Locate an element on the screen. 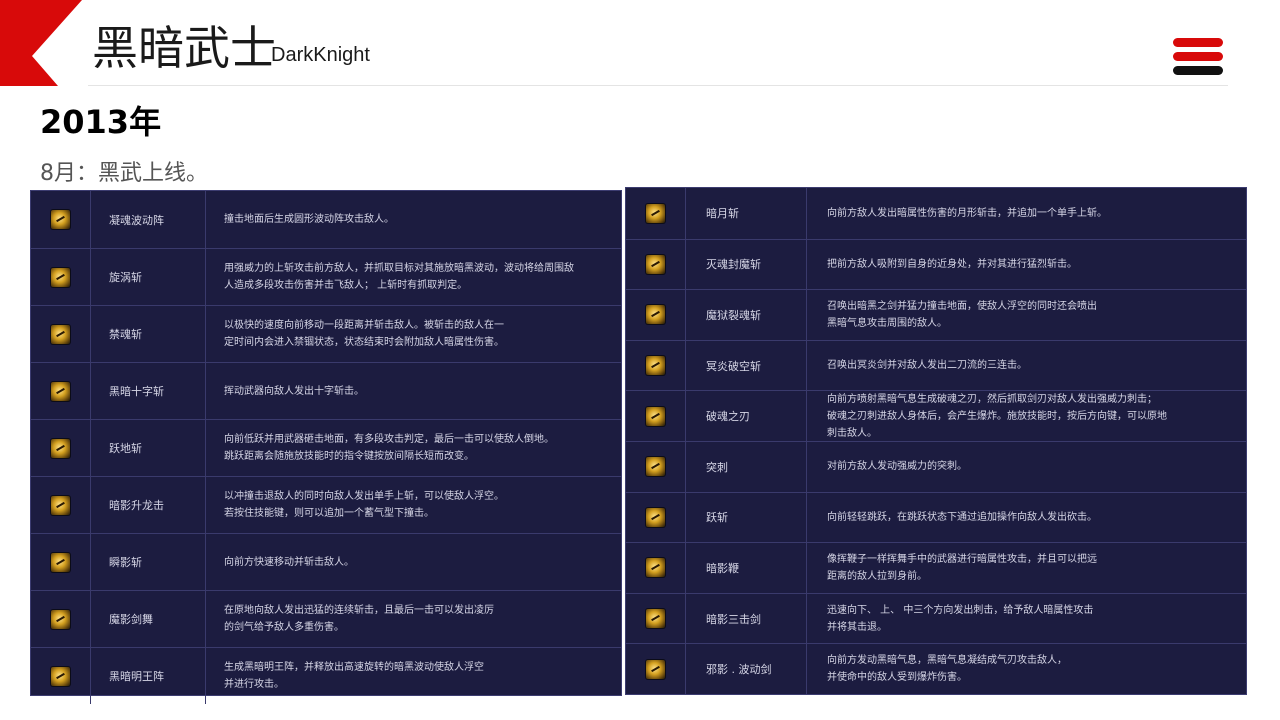 The height and width of the screenshot is (720, 1280). skill-description-line: 黑暗气息攻击周围的敌人。 is located at coordinates (887, 323).